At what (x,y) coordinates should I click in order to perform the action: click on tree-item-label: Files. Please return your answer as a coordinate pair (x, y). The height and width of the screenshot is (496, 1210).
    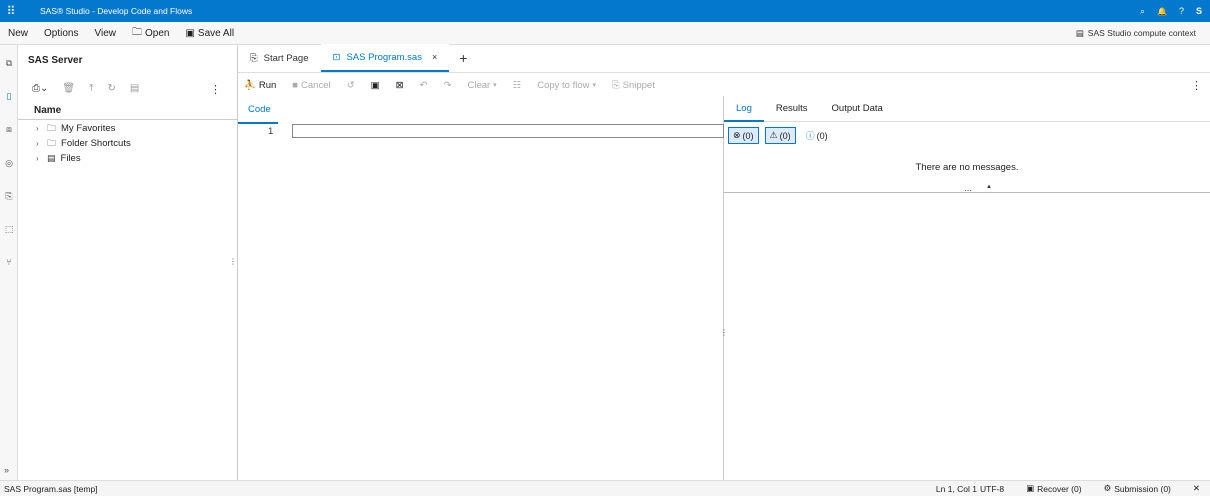
    Looking at the image, I should click on (70, 158).